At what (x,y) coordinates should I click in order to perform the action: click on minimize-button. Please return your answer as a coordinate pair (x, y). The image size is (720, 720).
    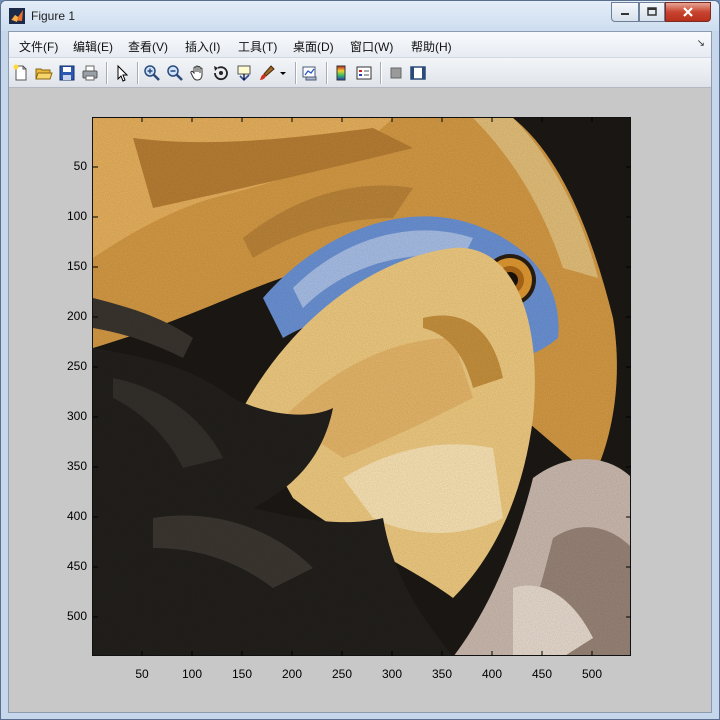
    Looking at the image, I should click on (625, 12).